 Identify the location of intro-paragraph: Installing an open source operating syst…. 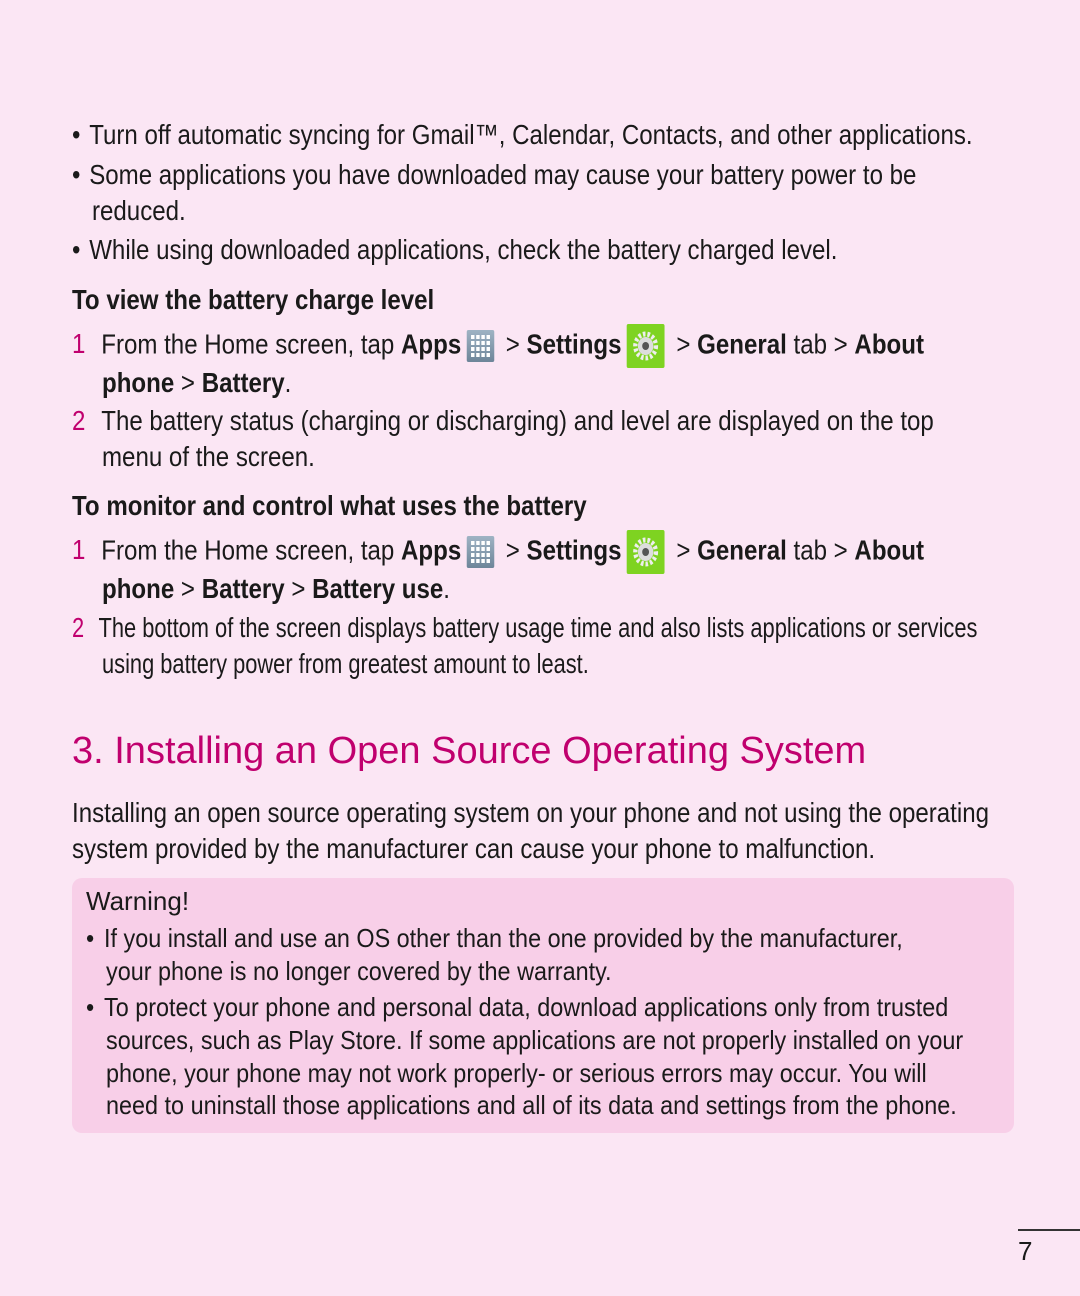
(530, 831).